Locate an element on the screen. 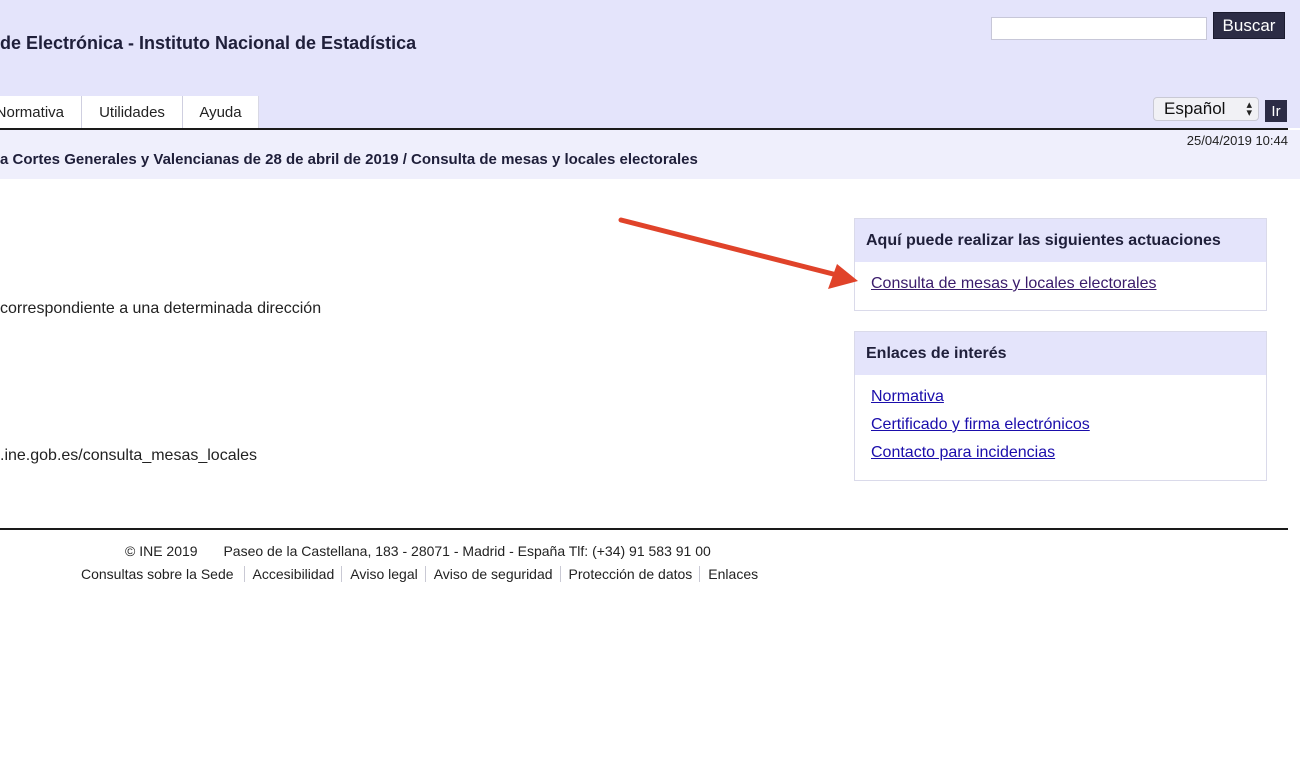 The height and width of the screenshot is (764, 1300). tab-utilidades: Utilidades is located at coordinates (132, 112).